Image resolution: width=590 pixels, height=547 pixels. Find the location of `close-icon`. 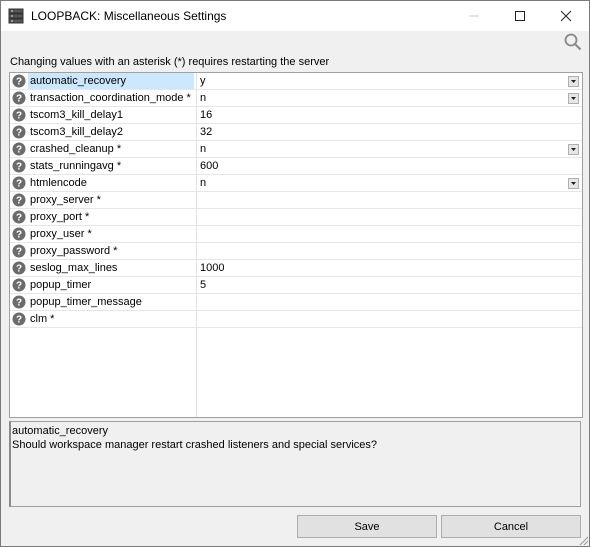

close-icon is located at coordinates (566, 16).